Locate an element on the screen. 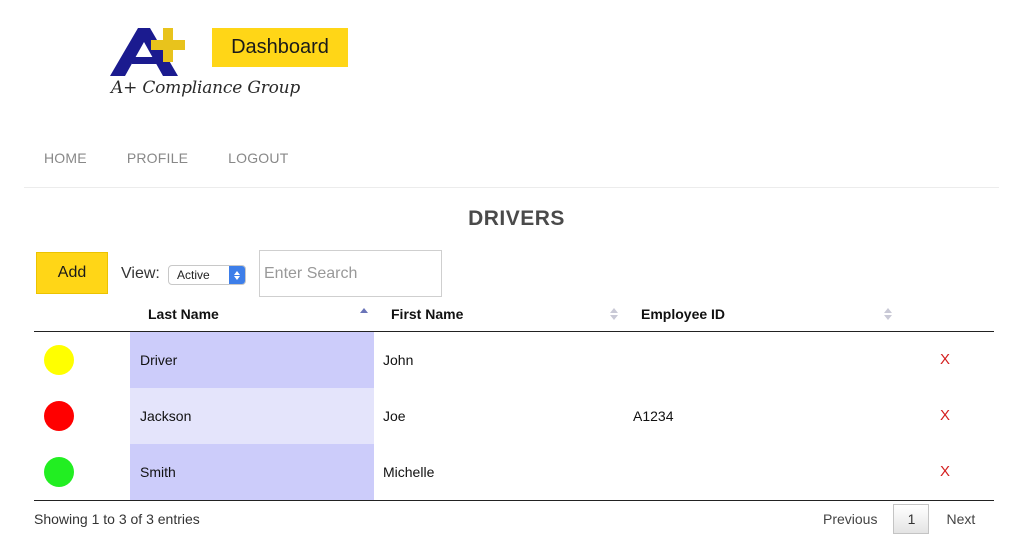  add-driver-button: Add is located at coordinates (72, 273).